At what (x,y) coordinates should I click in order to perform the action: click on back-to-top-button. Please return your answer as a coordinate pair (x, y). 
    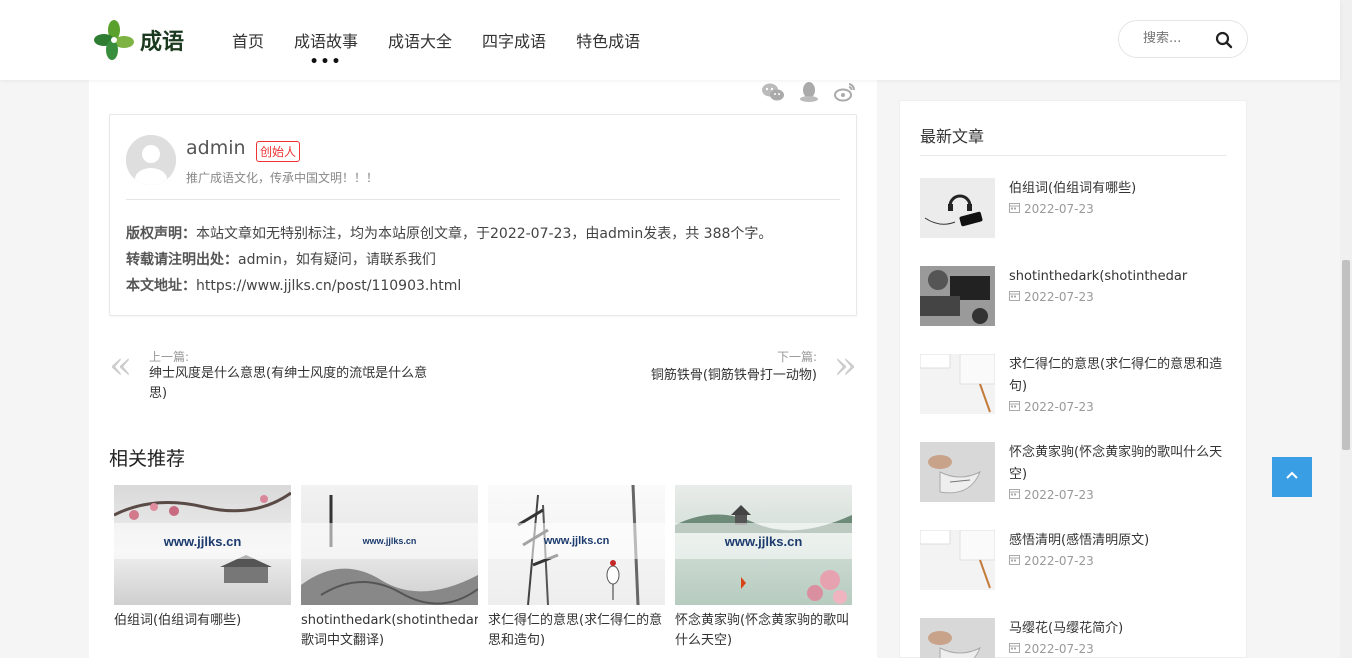
    Looking at the image, I should click on (1292, 477).